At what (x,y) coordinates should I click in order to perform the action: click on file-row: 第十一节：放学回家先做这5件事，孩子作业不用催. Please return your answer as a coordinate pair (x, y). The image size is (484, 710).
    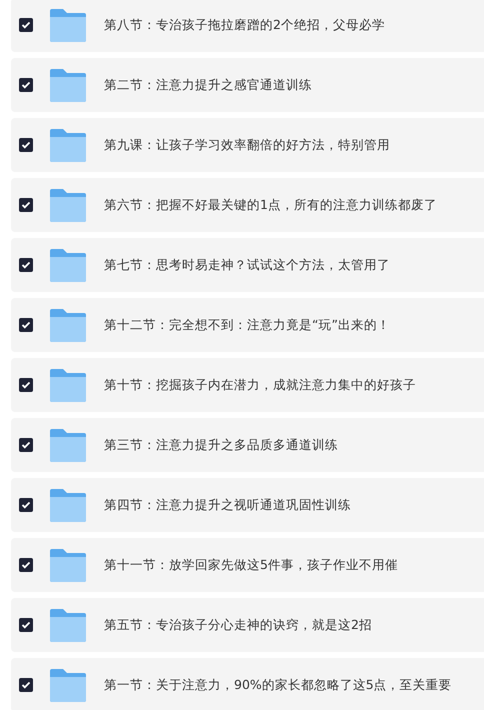
    Looking at the image, I should click on (247, 565).